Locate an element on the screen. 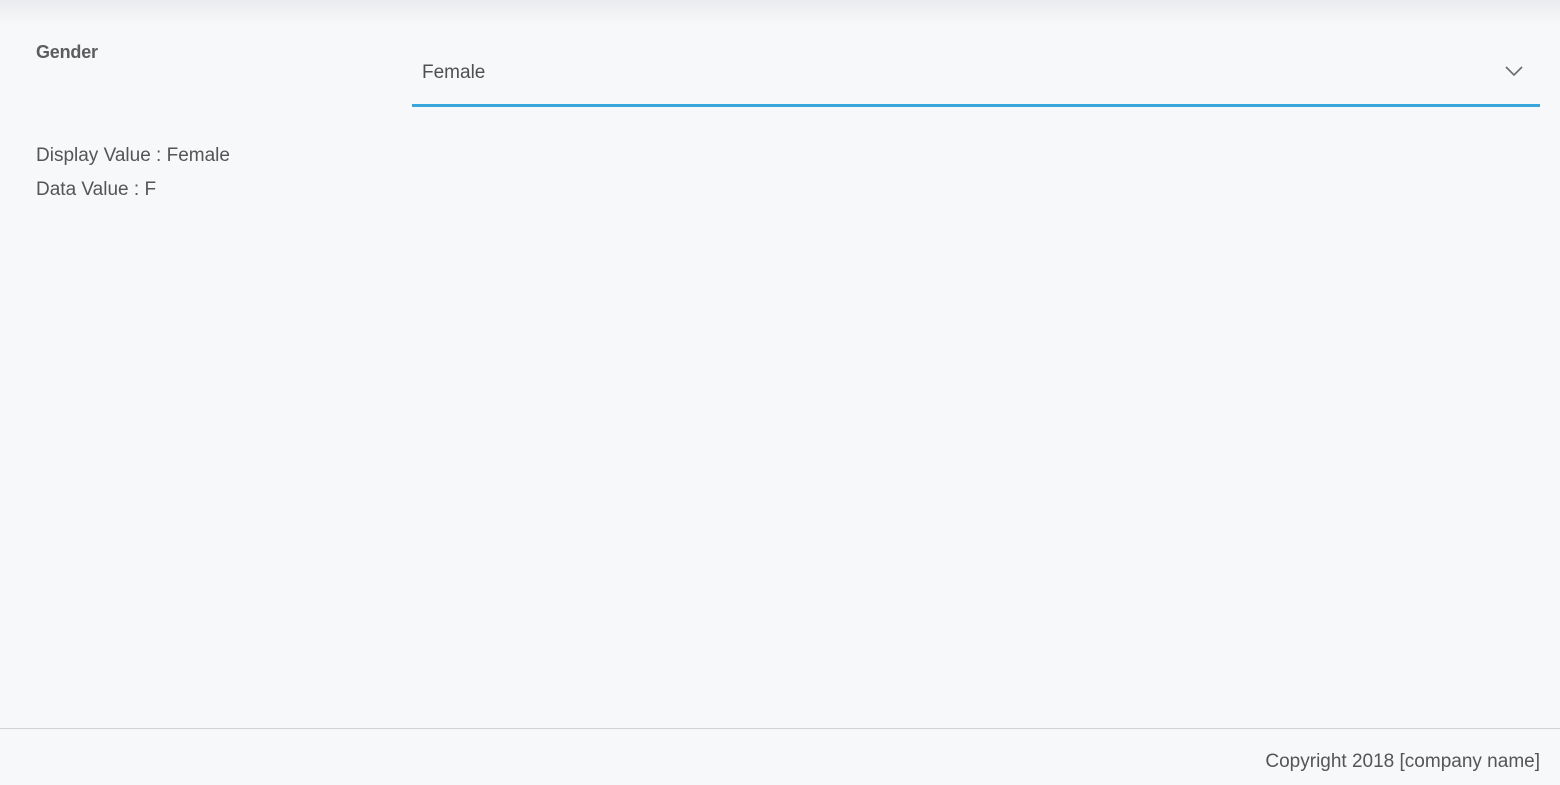  data-value-text: Data Value : F is located at coordinates (96, 190).